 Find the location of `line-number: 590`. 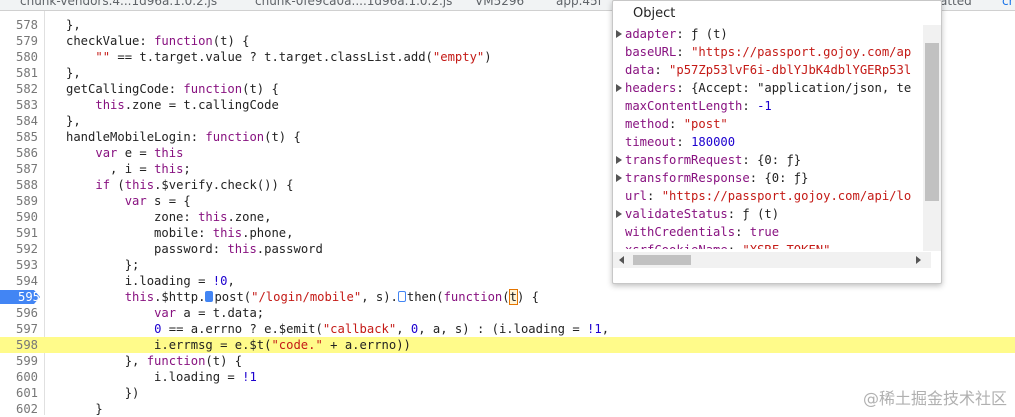

line-number: 590 is located at coordinates (19, 217).